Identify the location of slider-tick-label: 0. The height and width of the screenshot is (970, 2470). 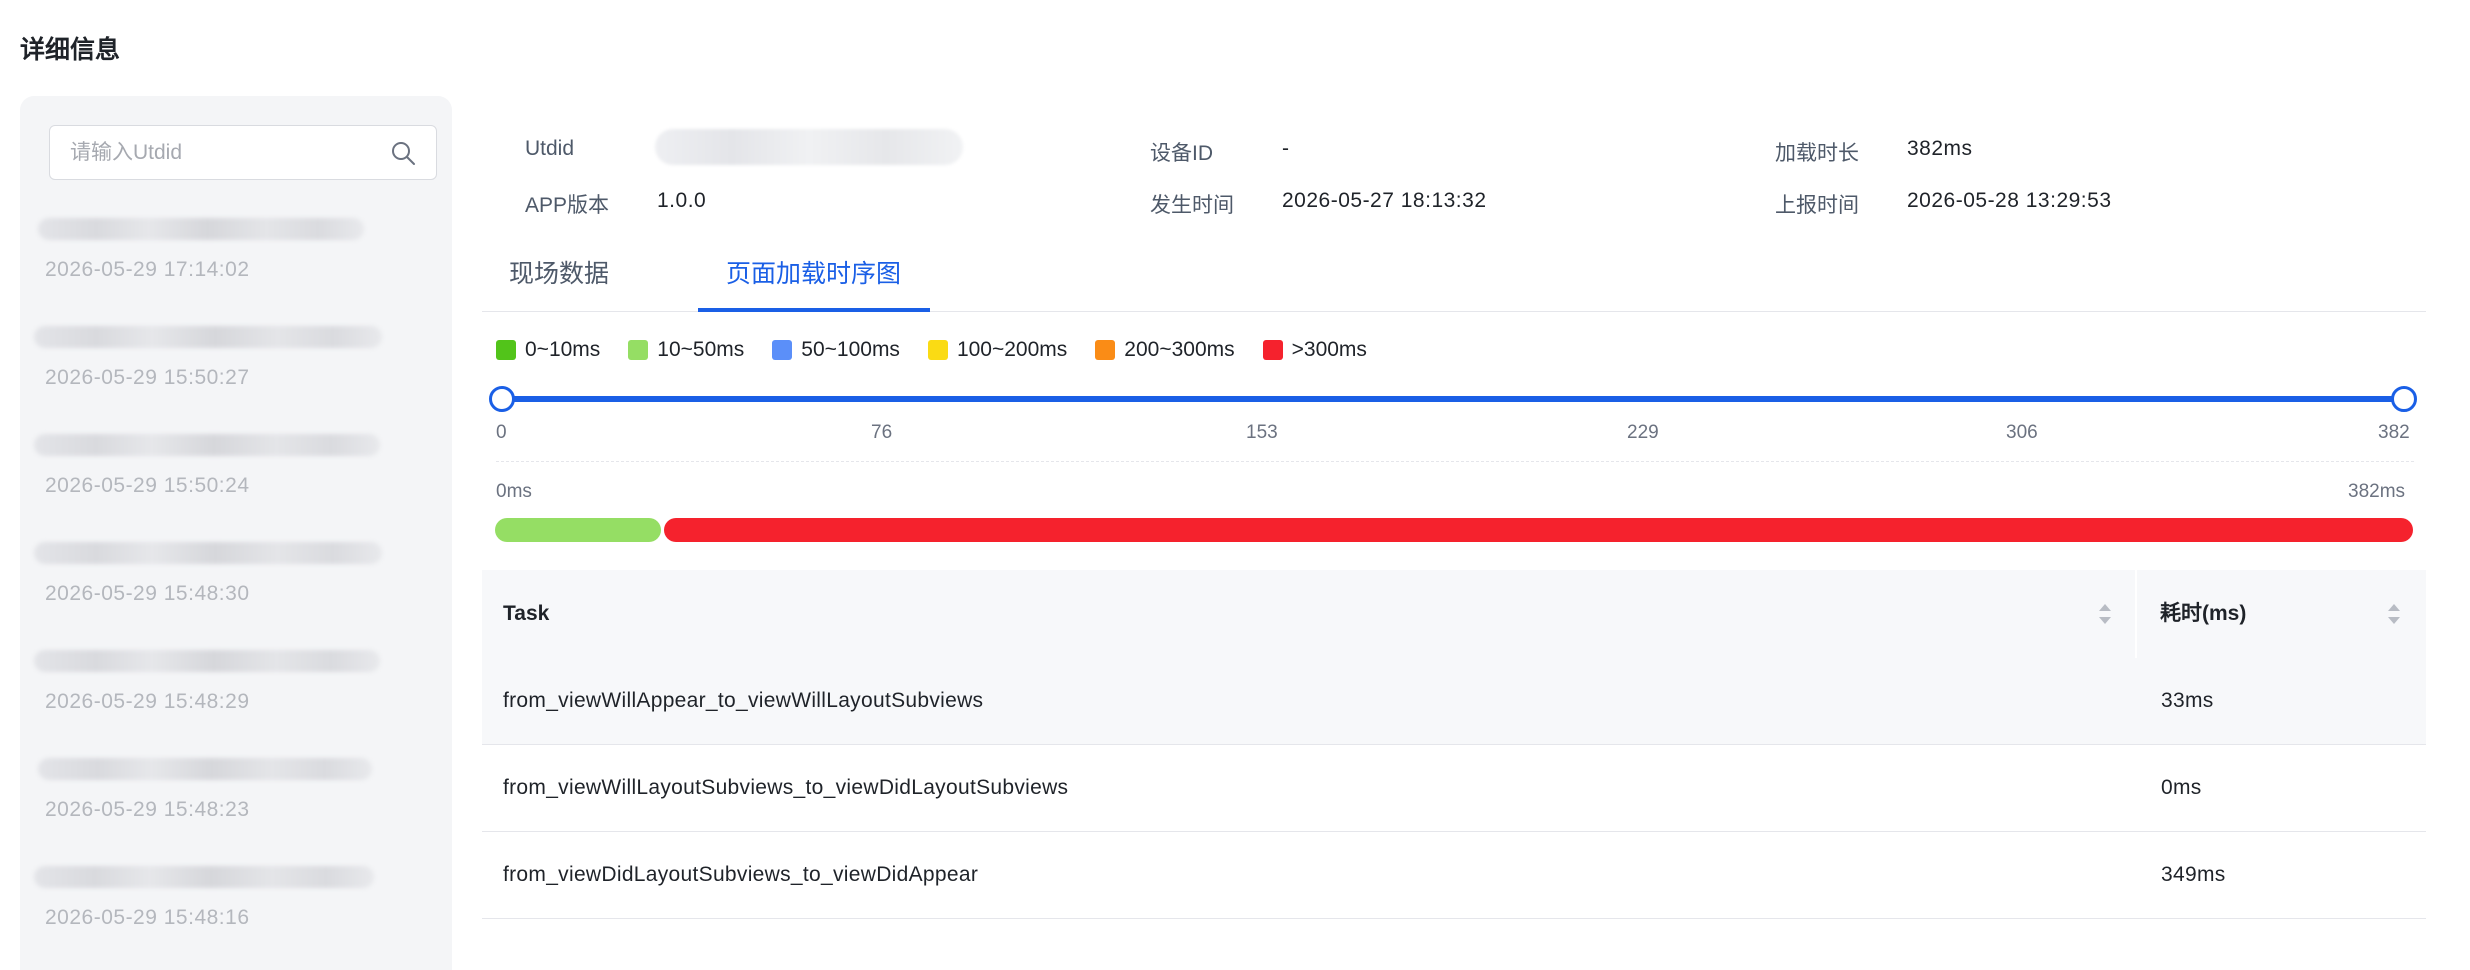
(501, 432).